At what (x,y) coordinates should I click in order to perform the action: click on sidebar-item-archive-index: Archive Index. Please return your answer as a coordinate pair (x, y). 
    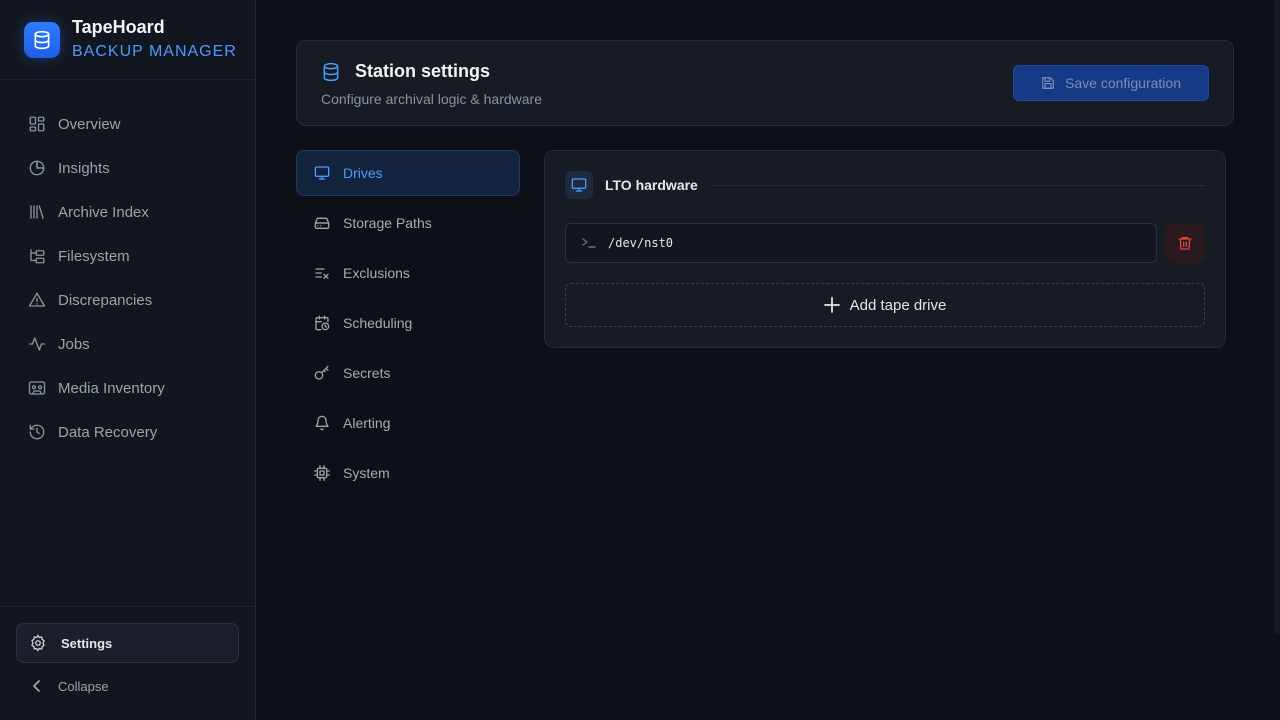
    Looking at the image, I should click on (127, 212).